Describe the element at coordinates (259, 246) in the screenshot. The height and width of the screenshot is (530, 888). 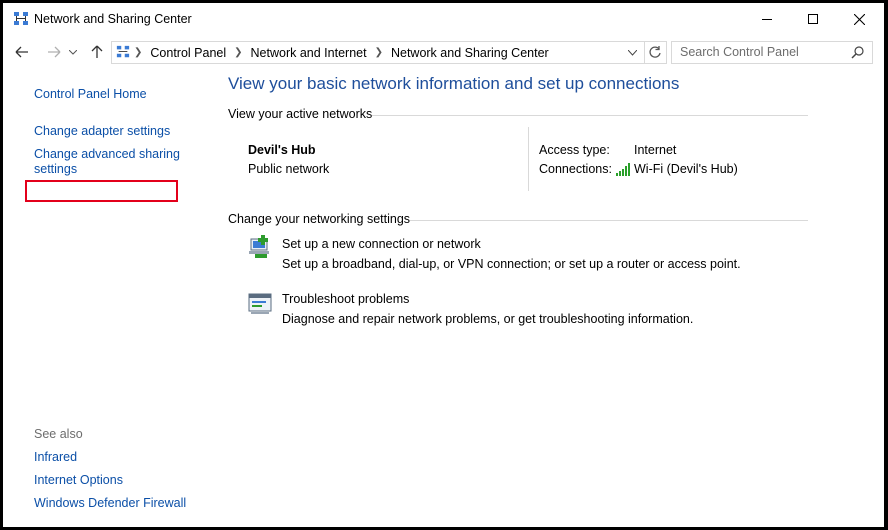
I see `new-connection-icon` at that location.